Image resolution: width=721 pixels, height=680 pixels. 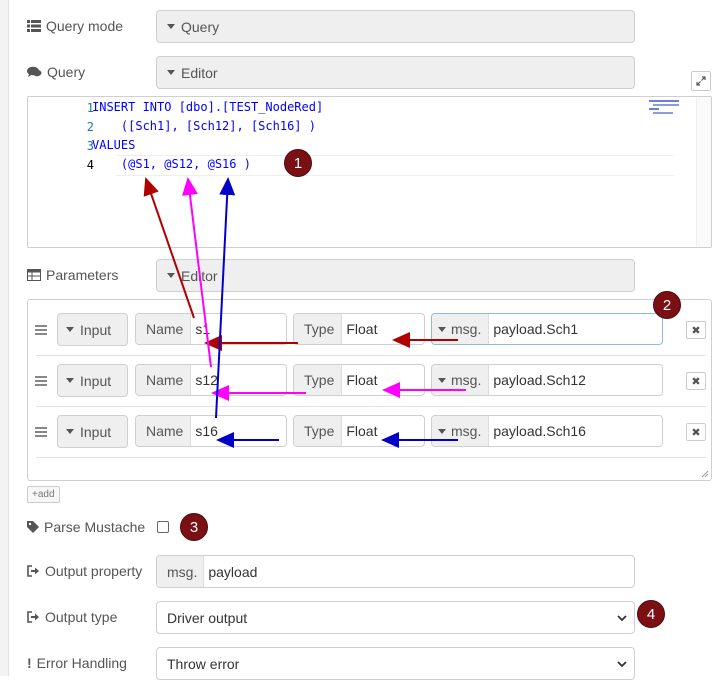 What do you see at coordinates (651, 614) in the screenshot?
I see `annotation-badge-4: 4` at bounding box center [651, 614].